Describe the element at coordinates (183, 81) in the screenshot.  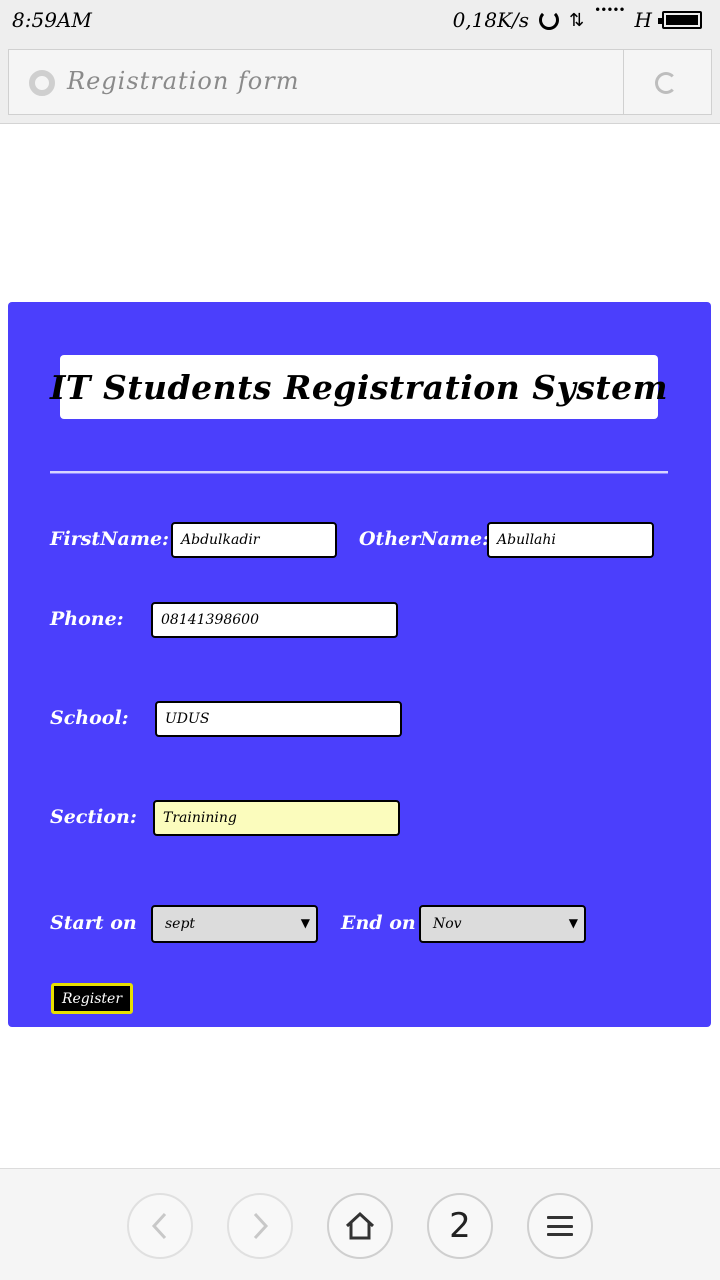
I see `page-title: Registration form` at that location.